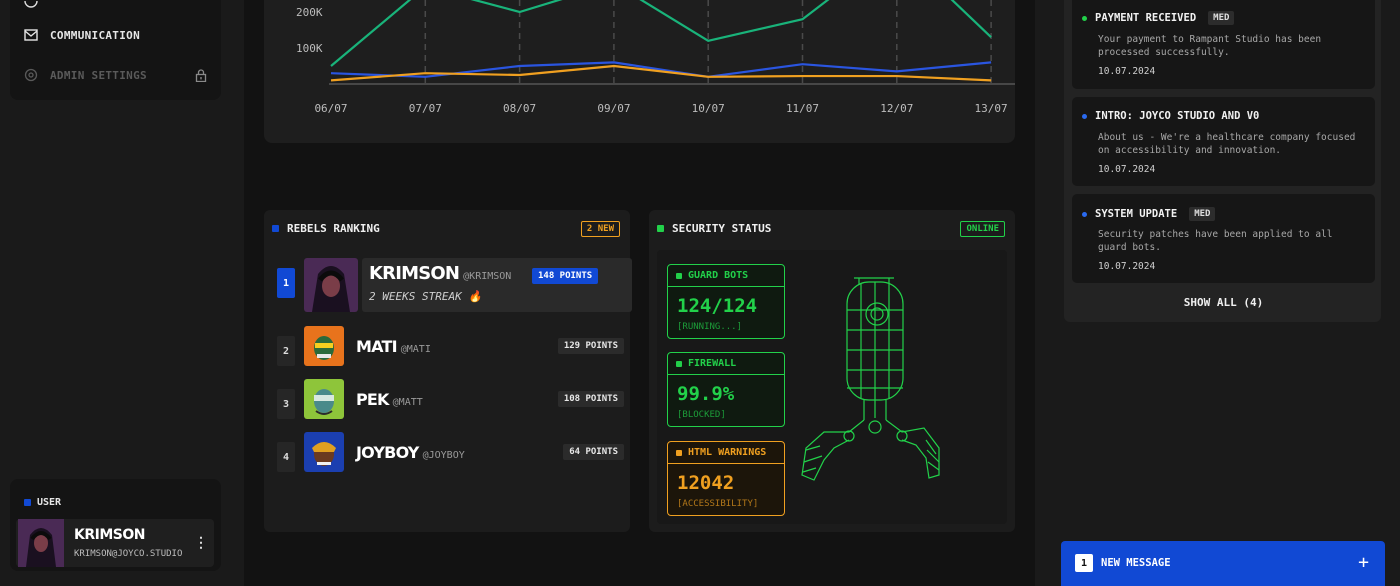  Describe the element at coordinates (286, 351) in the screenshot. I see `rank-number: 2` at that location.